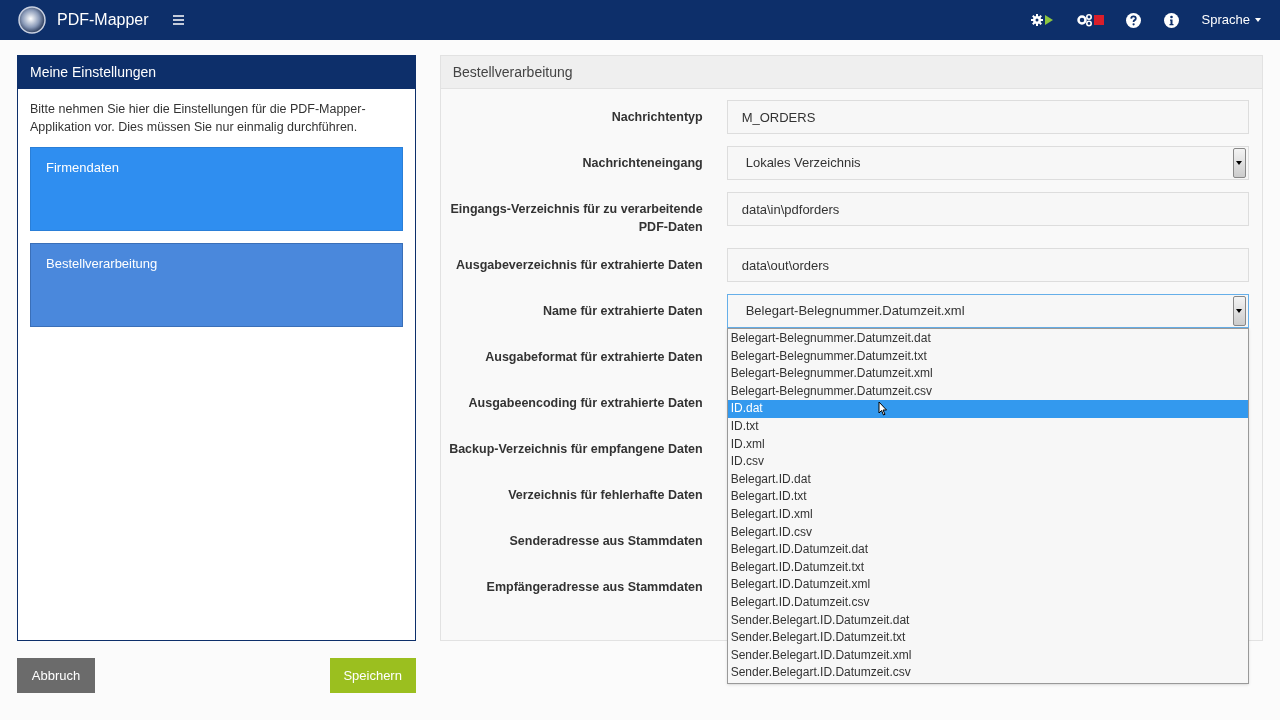 The height and width of the screenshot is (720, 1280). I want to click on dropdown-option: Sender.Belegart.ID.Datumzeit.txt, so click(987, 638).